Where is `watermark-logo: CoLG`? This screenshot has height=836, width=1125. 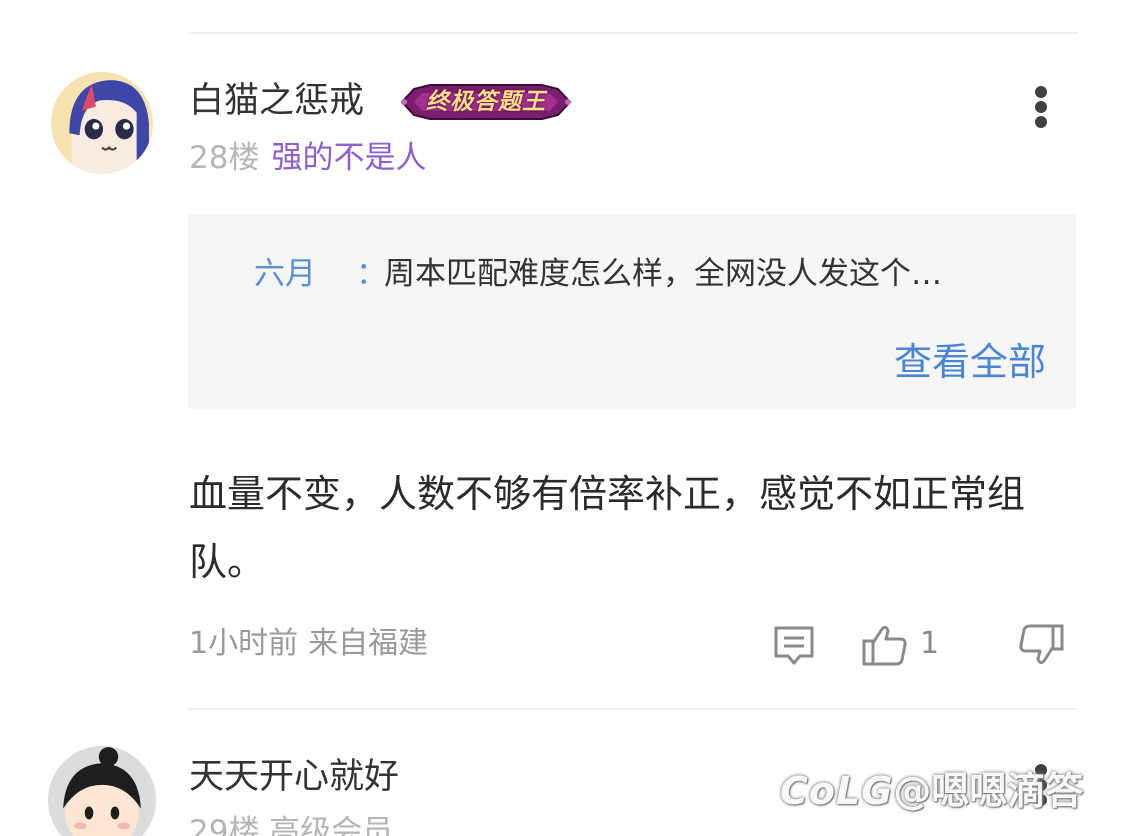
watermark-logo: CoLG is located at coordinates (837, 791).